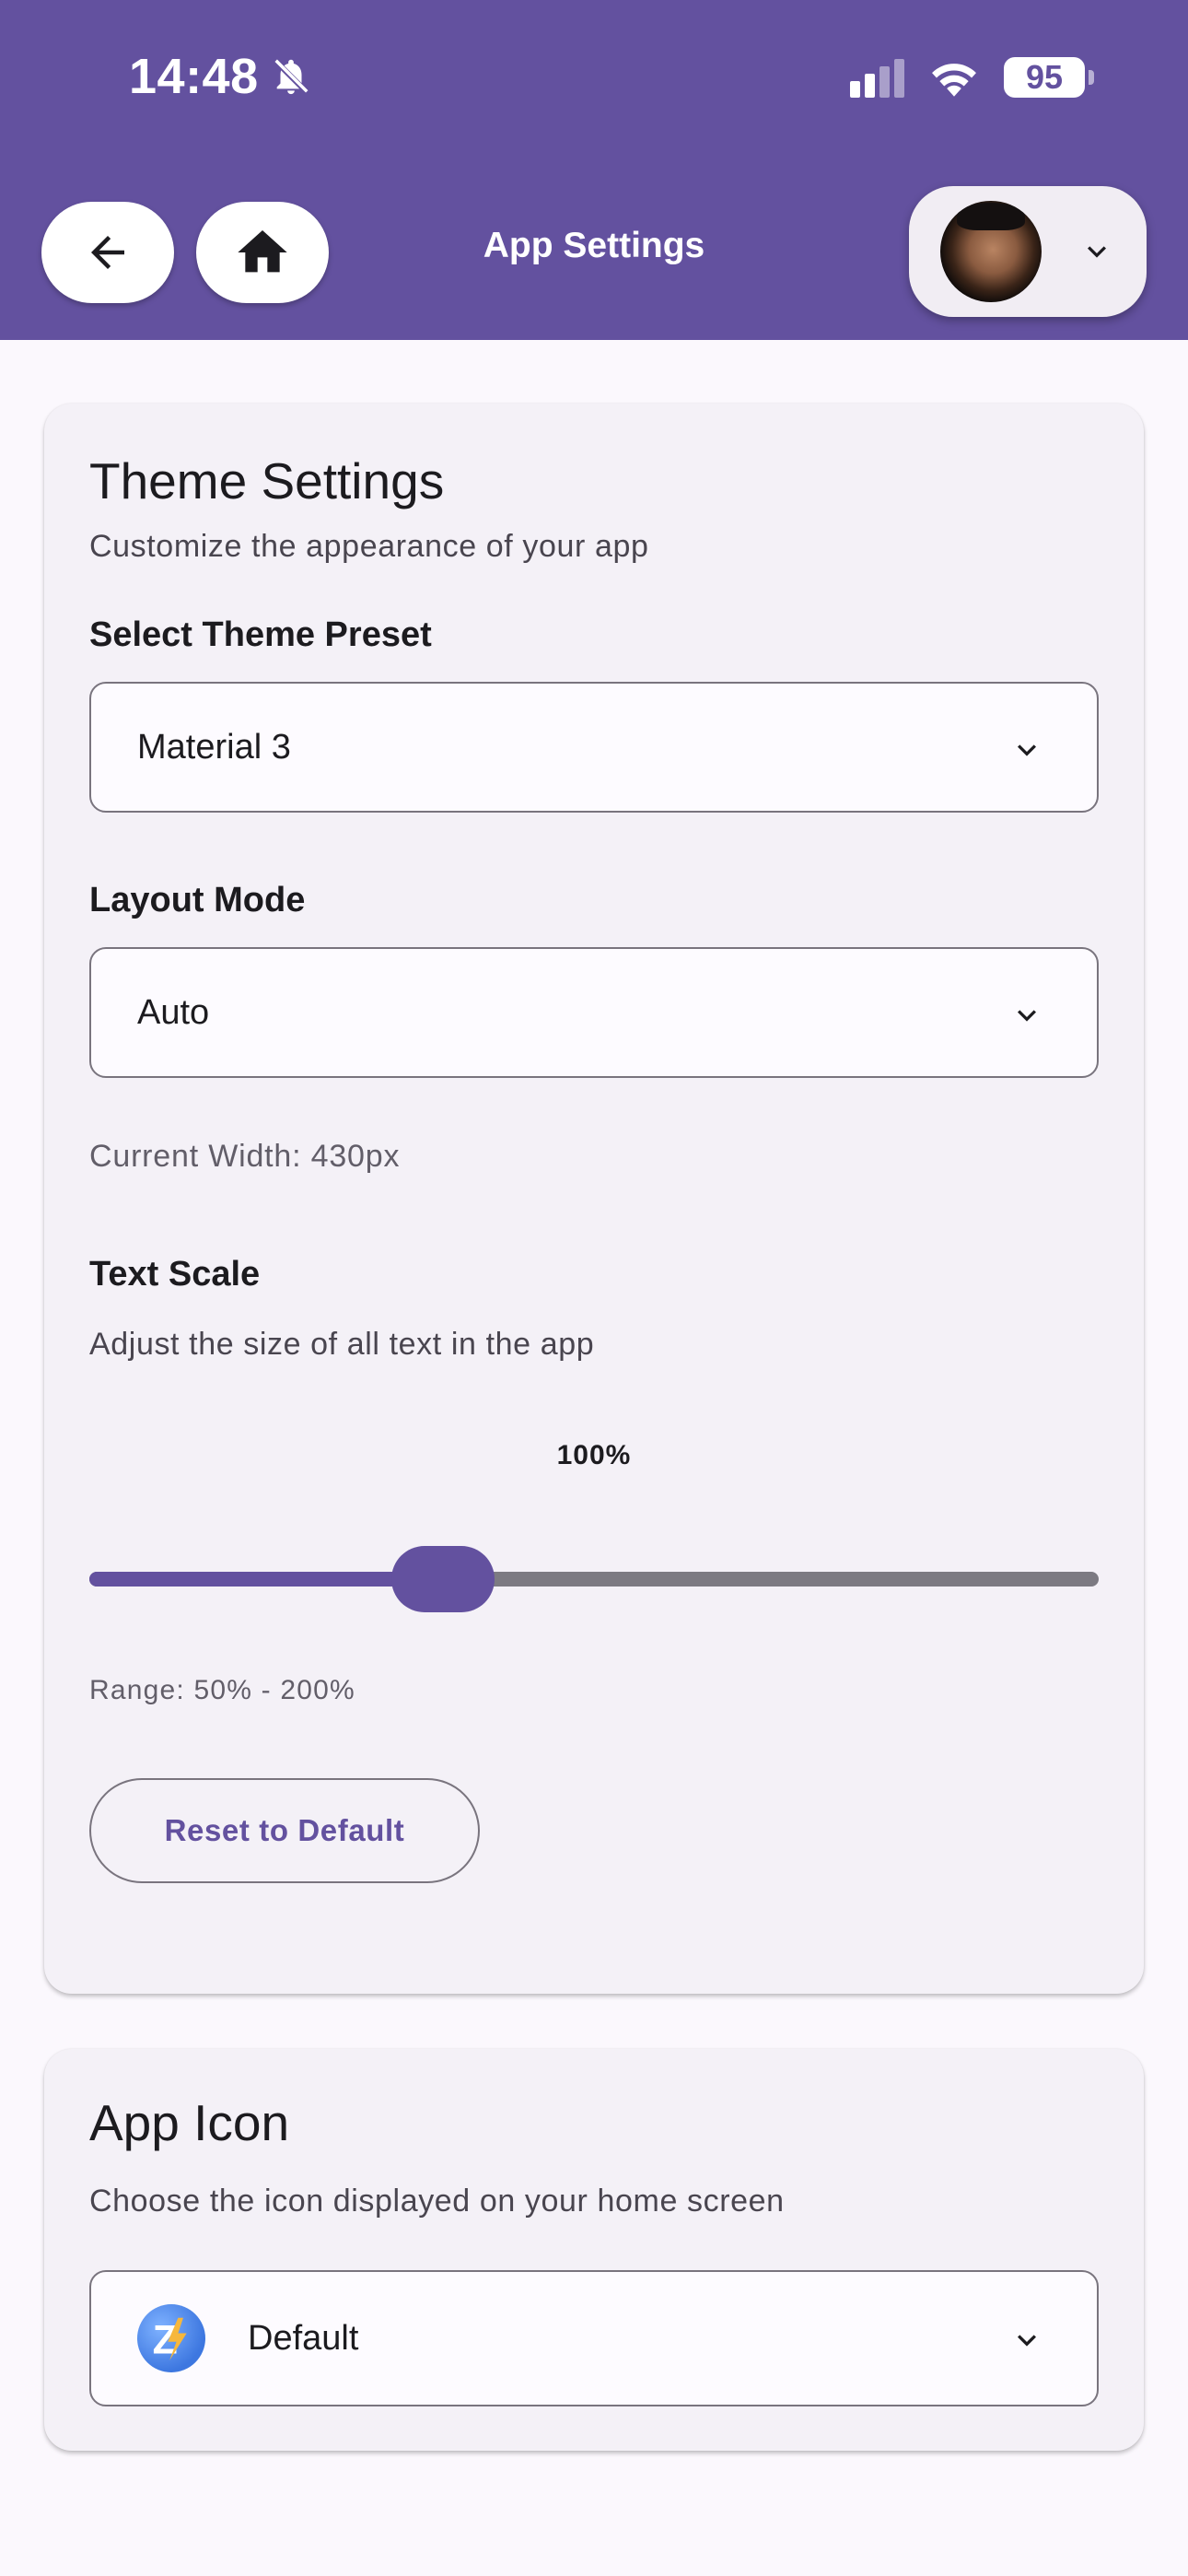 This screenshot has width=1188, height=2576. What do you see at coordinates (303, 2338) in the screenshot?
I see `app-icon-value: Default` at bounding box center [303, 2338].